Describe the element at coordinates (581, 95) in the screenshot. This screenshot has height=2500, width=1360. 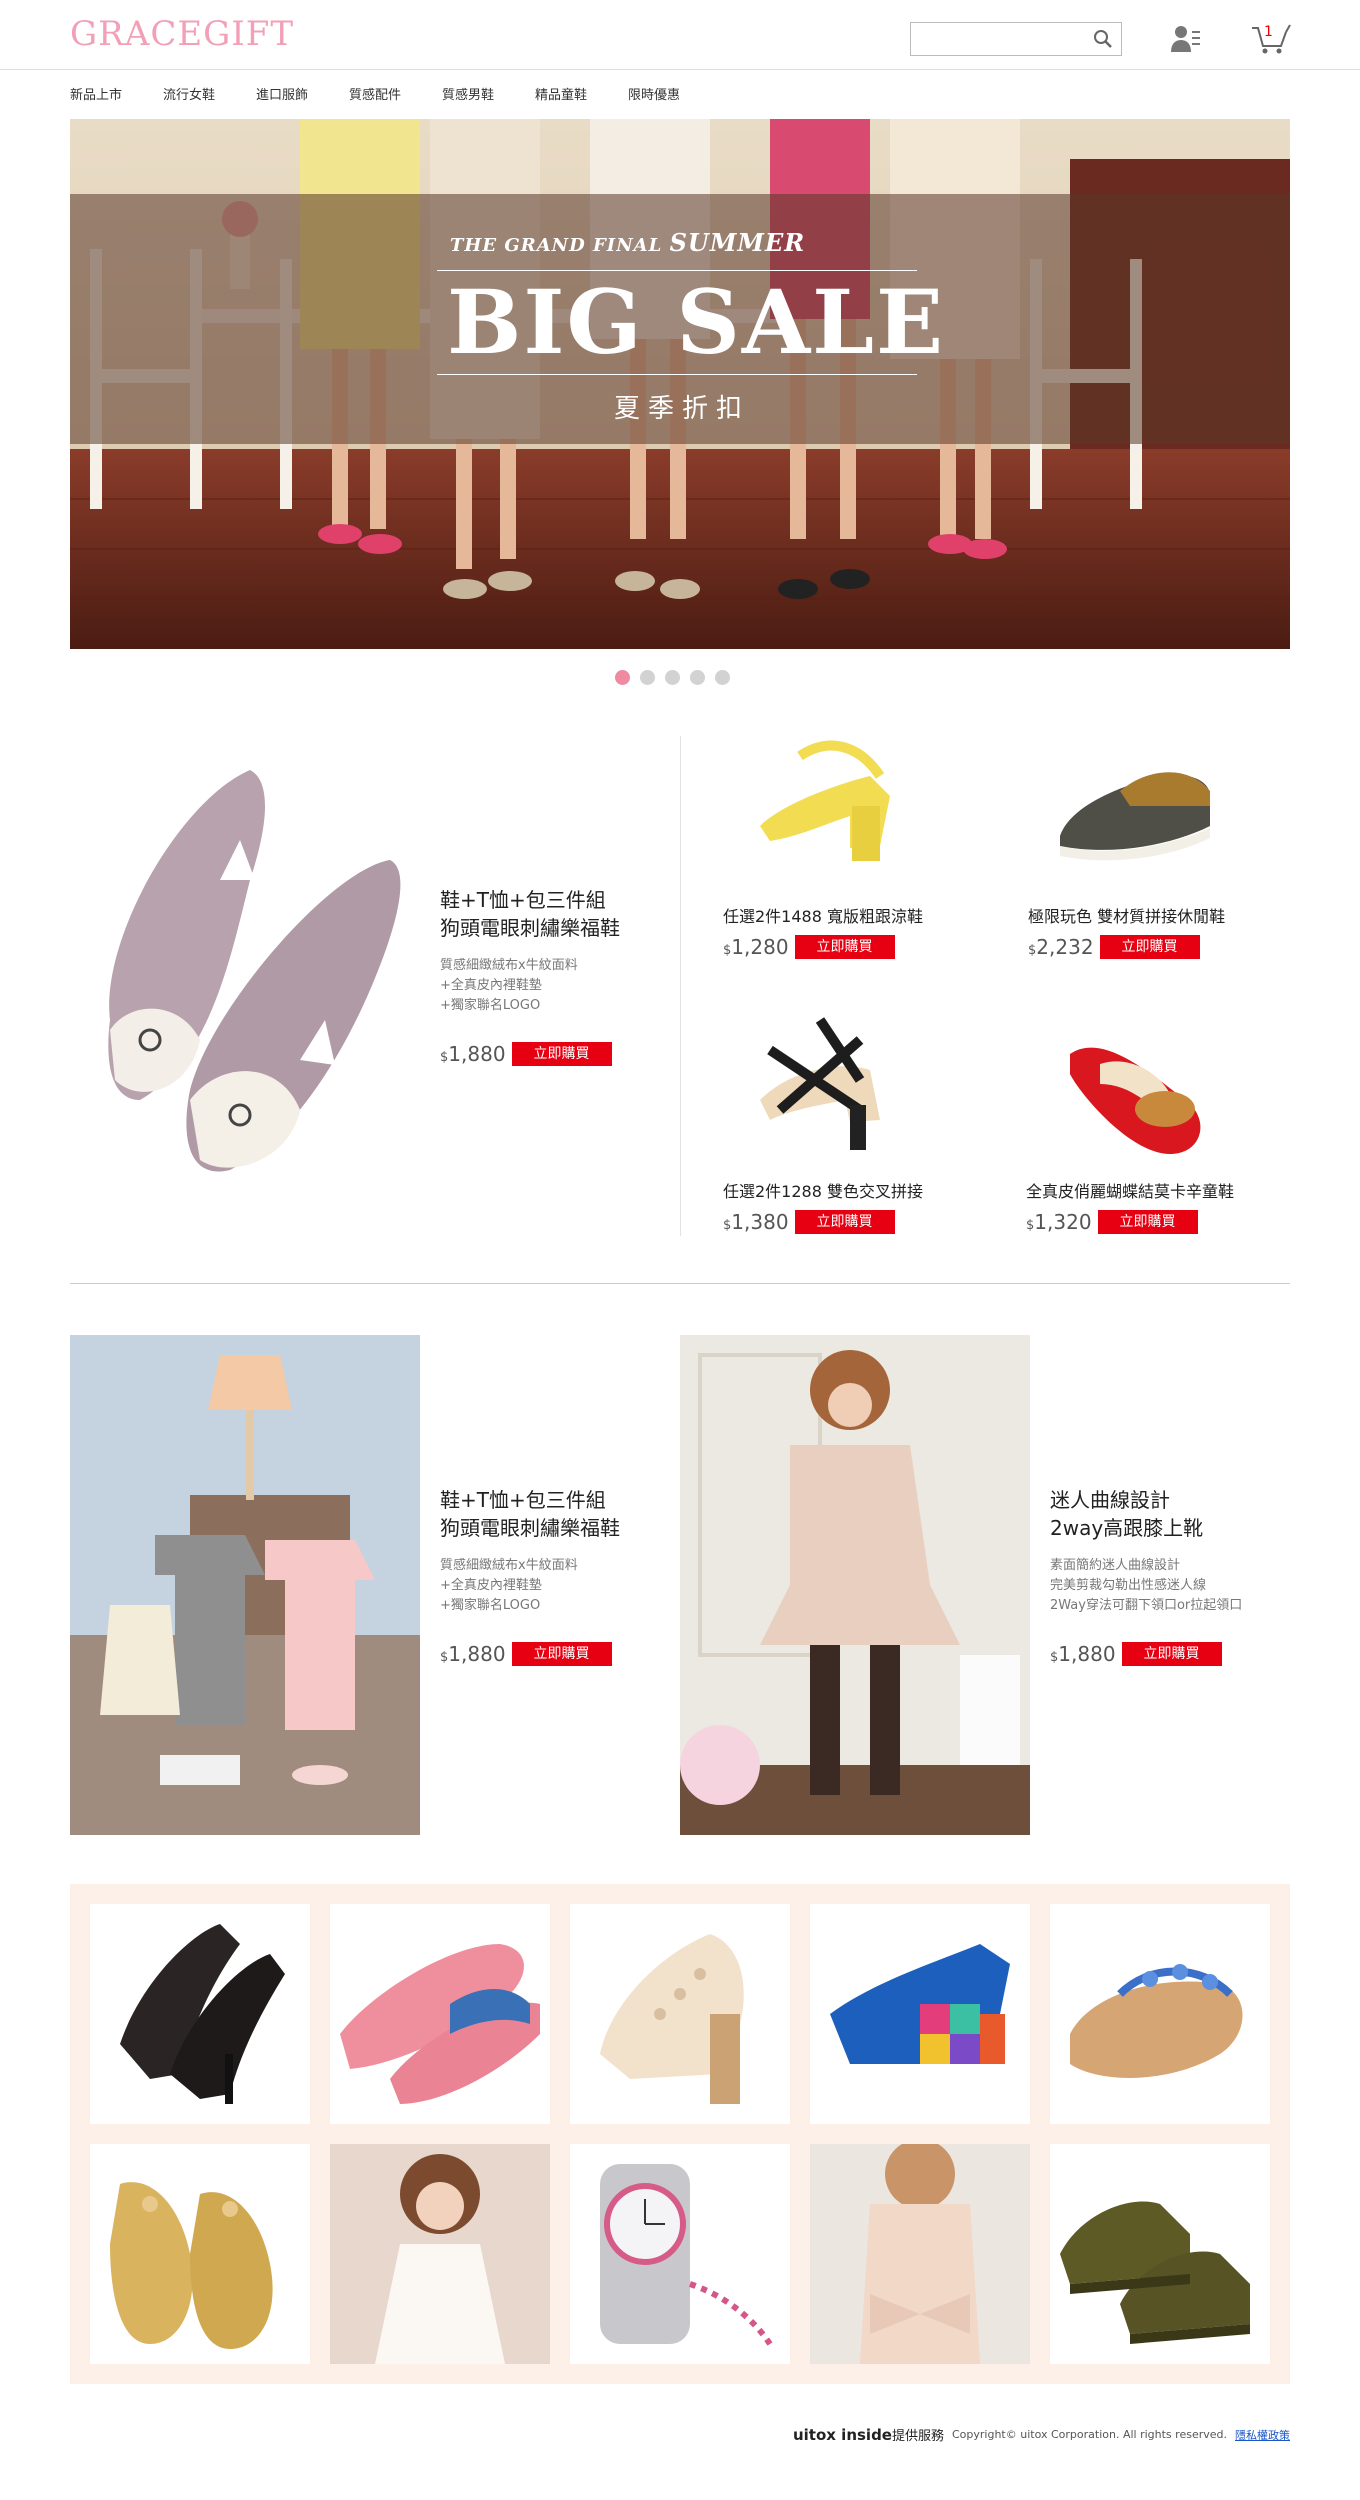
I see `nav-kids-shoes: 精品童鞋` at that location.